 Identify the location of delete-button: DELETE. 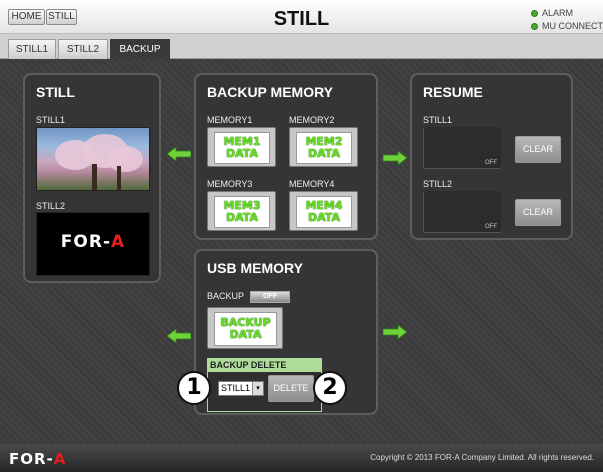
(291, 388).